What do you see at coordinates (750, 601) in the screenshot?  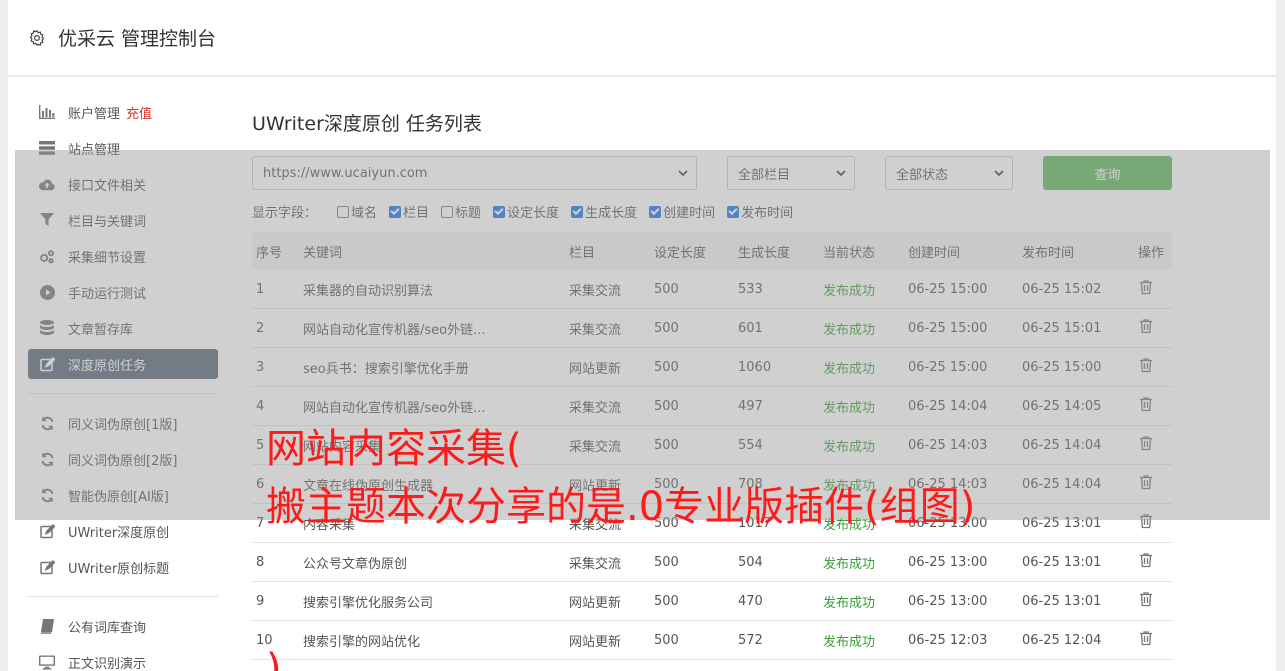 I see `gen-length-cell: 470` at bounding box center [750, 601].